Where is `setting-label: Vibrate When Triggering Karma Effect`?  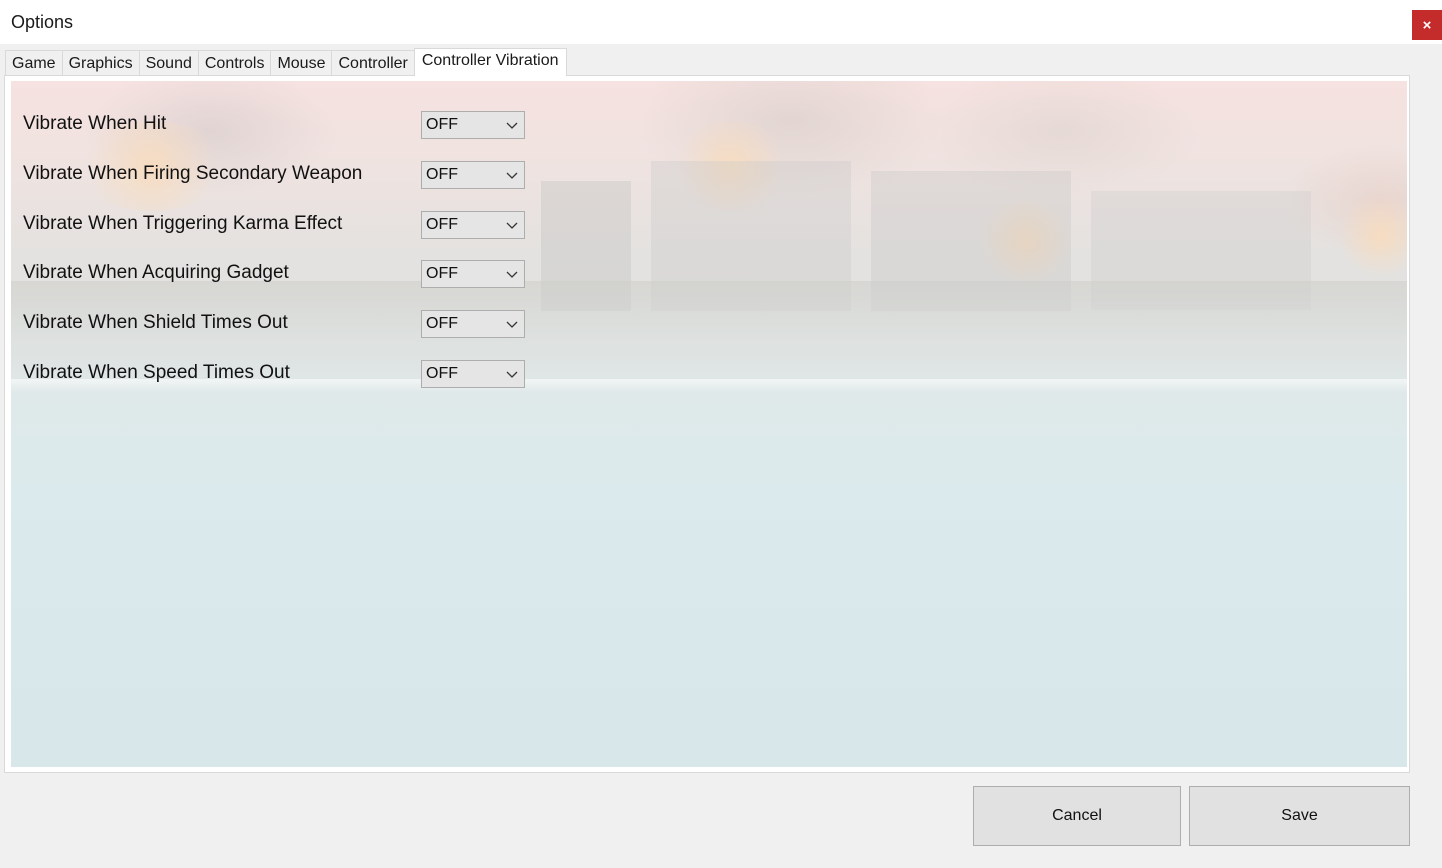
setting-label: Vibrate When Triggering Karma Effect is located at coordinates (183, 223).